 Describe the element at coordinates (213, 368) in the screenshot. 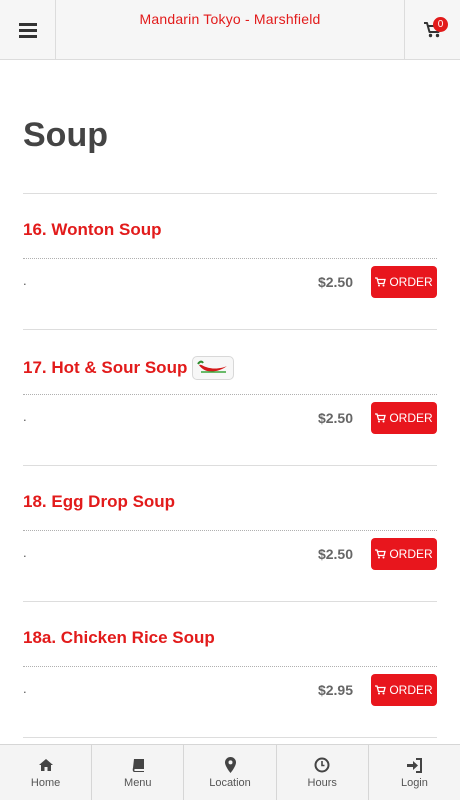

I see `spicy-chili-icon` at that location.